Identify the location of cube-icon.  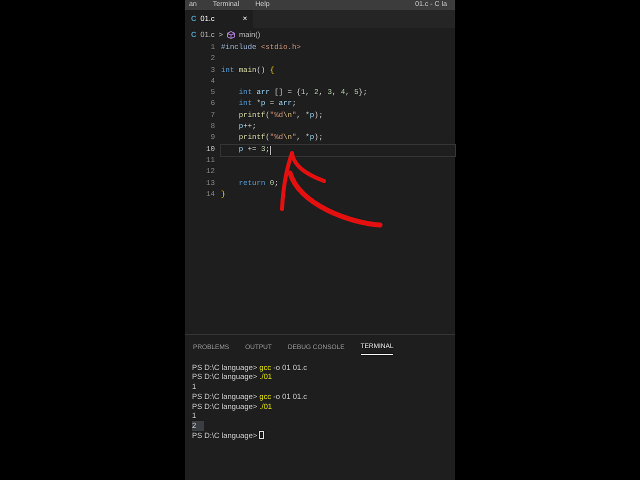
(231, 35).